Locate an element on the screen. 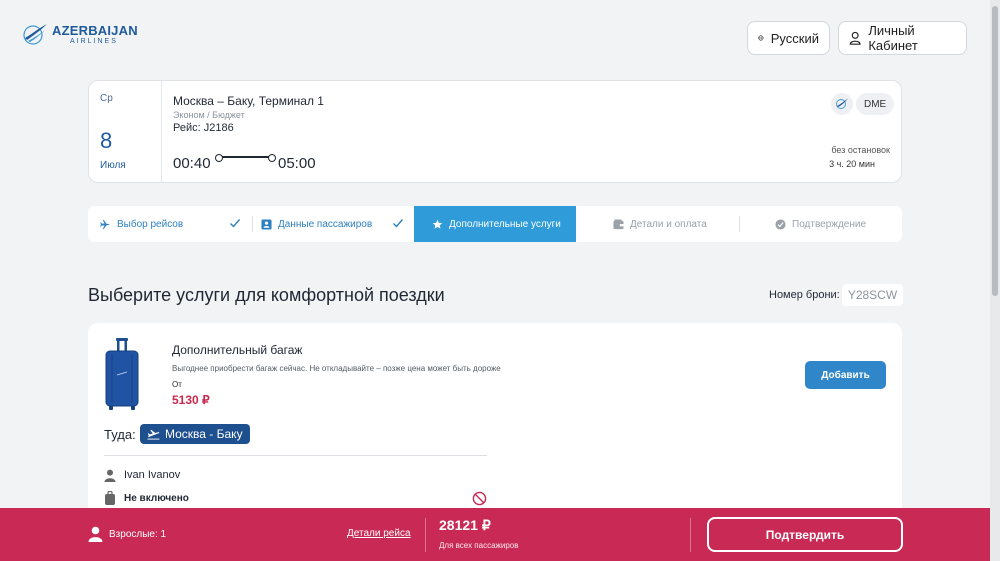  stops-info: без остановок is located at coordinates (860, 150).